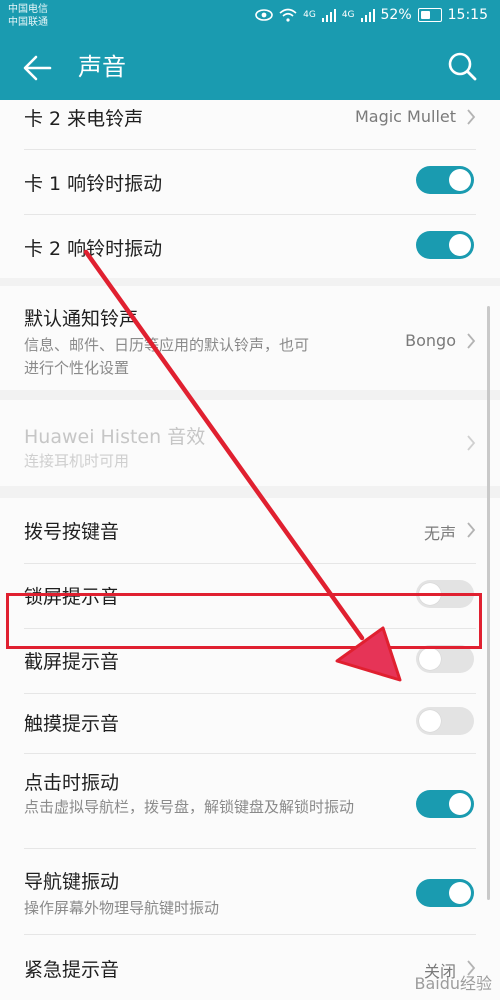 This screenshot has width=500, height=1000. What do you see at coordinates (348, 15) in the screenshot?
I see `network-badge-2: 4G` at bounding box center [348, 15].